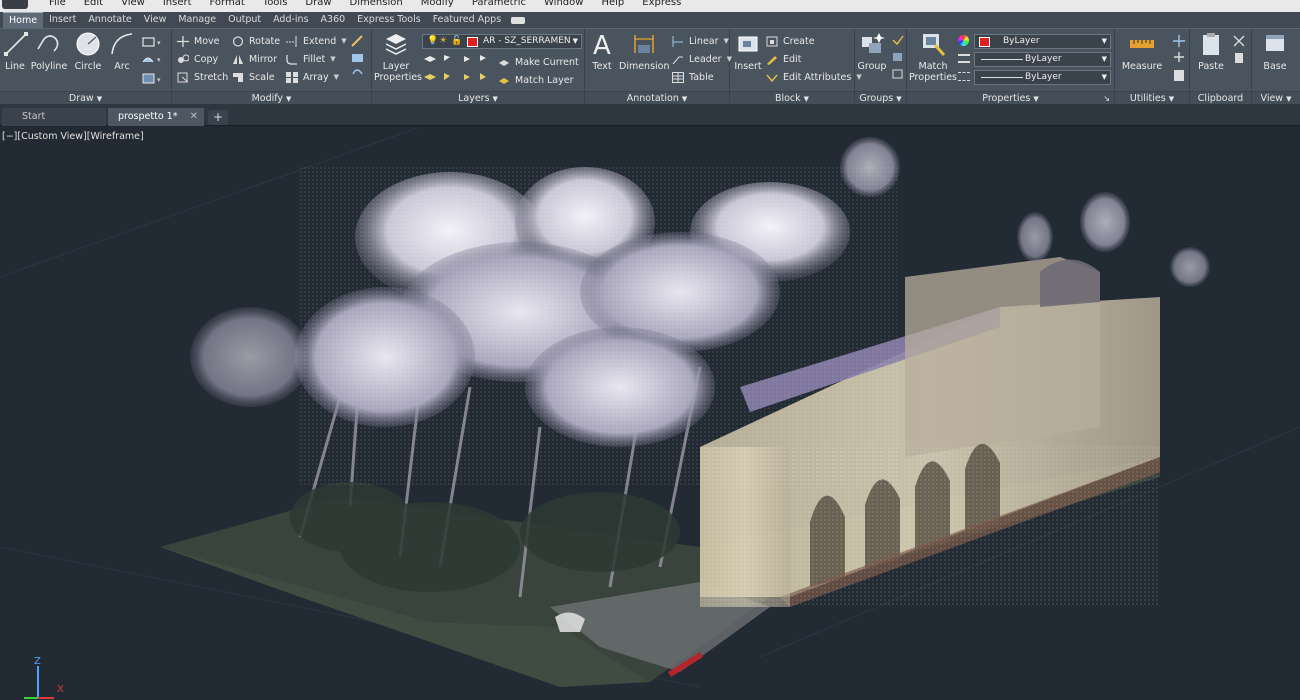 The width and height of the screenshot is (1300, 700). Describe the element at coordinates (227, 4) in the screenshot. I see `menu-format: Format` at that location.